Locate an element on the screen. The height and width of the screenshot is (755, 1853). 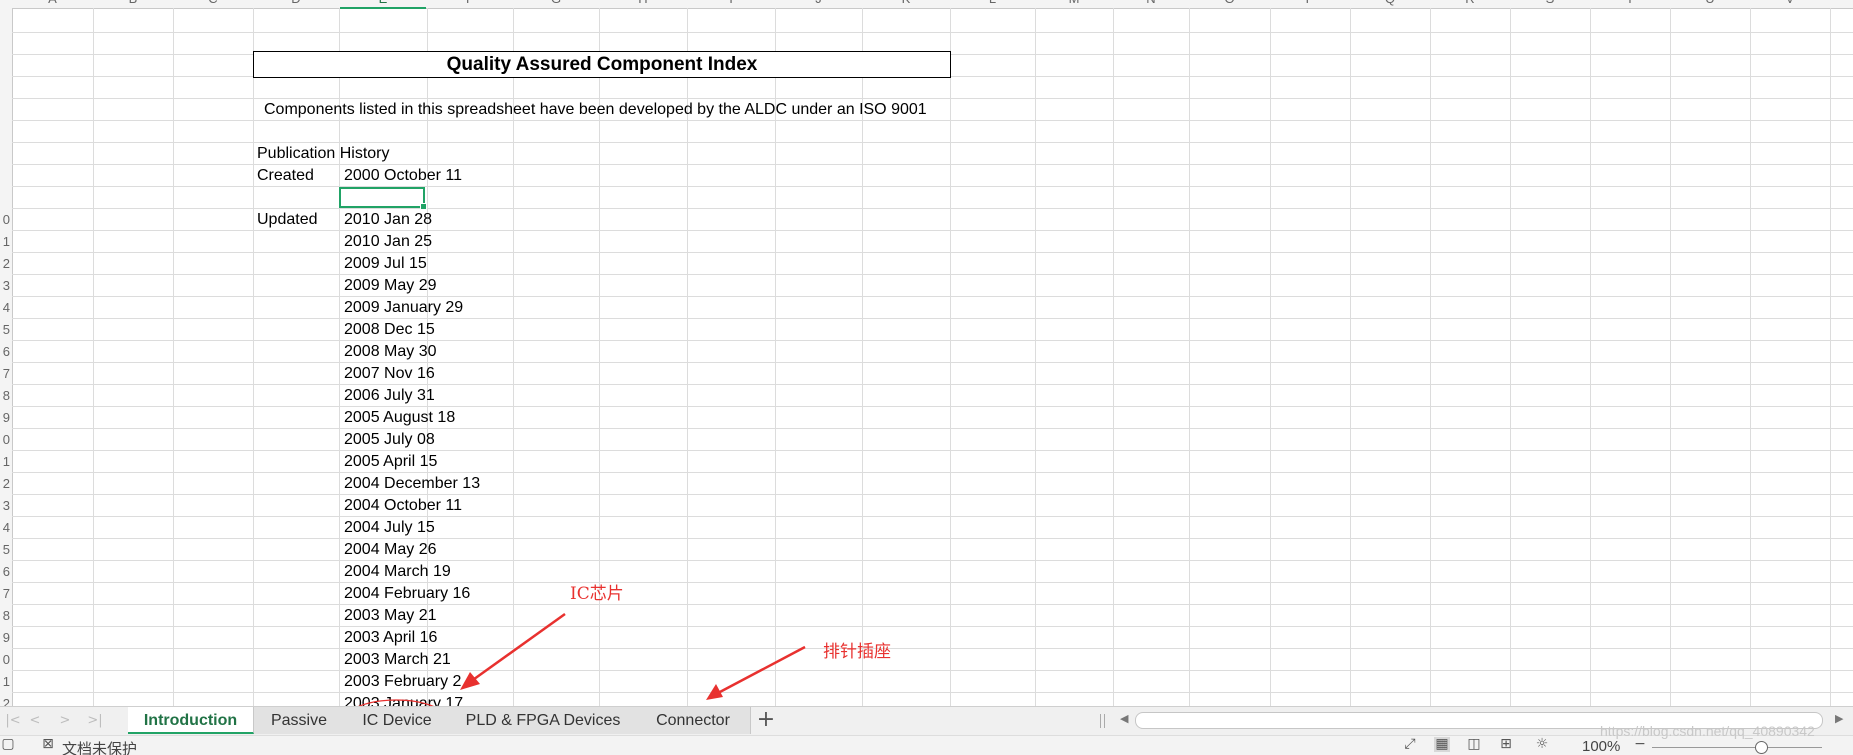
page-break-icon: ⊞ is located at coordinates (1506, 744).